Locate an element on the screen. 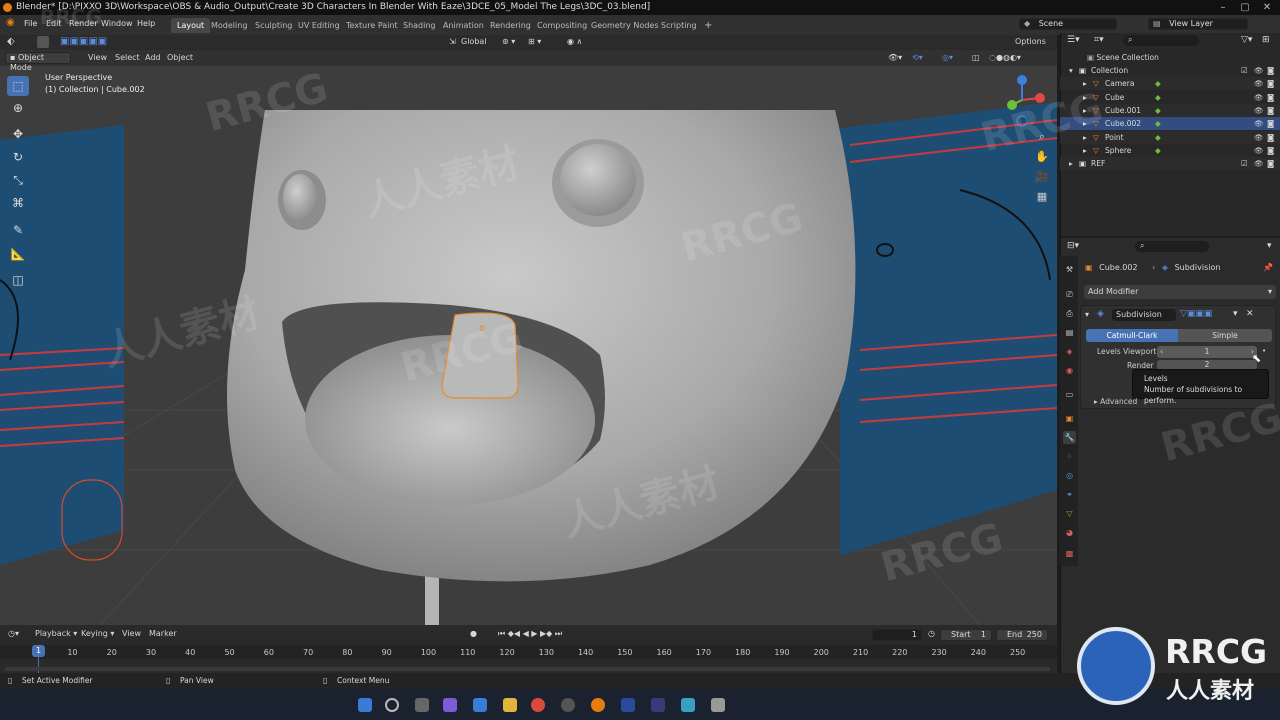  photoshop-icon is located at coordinates (628, 705).